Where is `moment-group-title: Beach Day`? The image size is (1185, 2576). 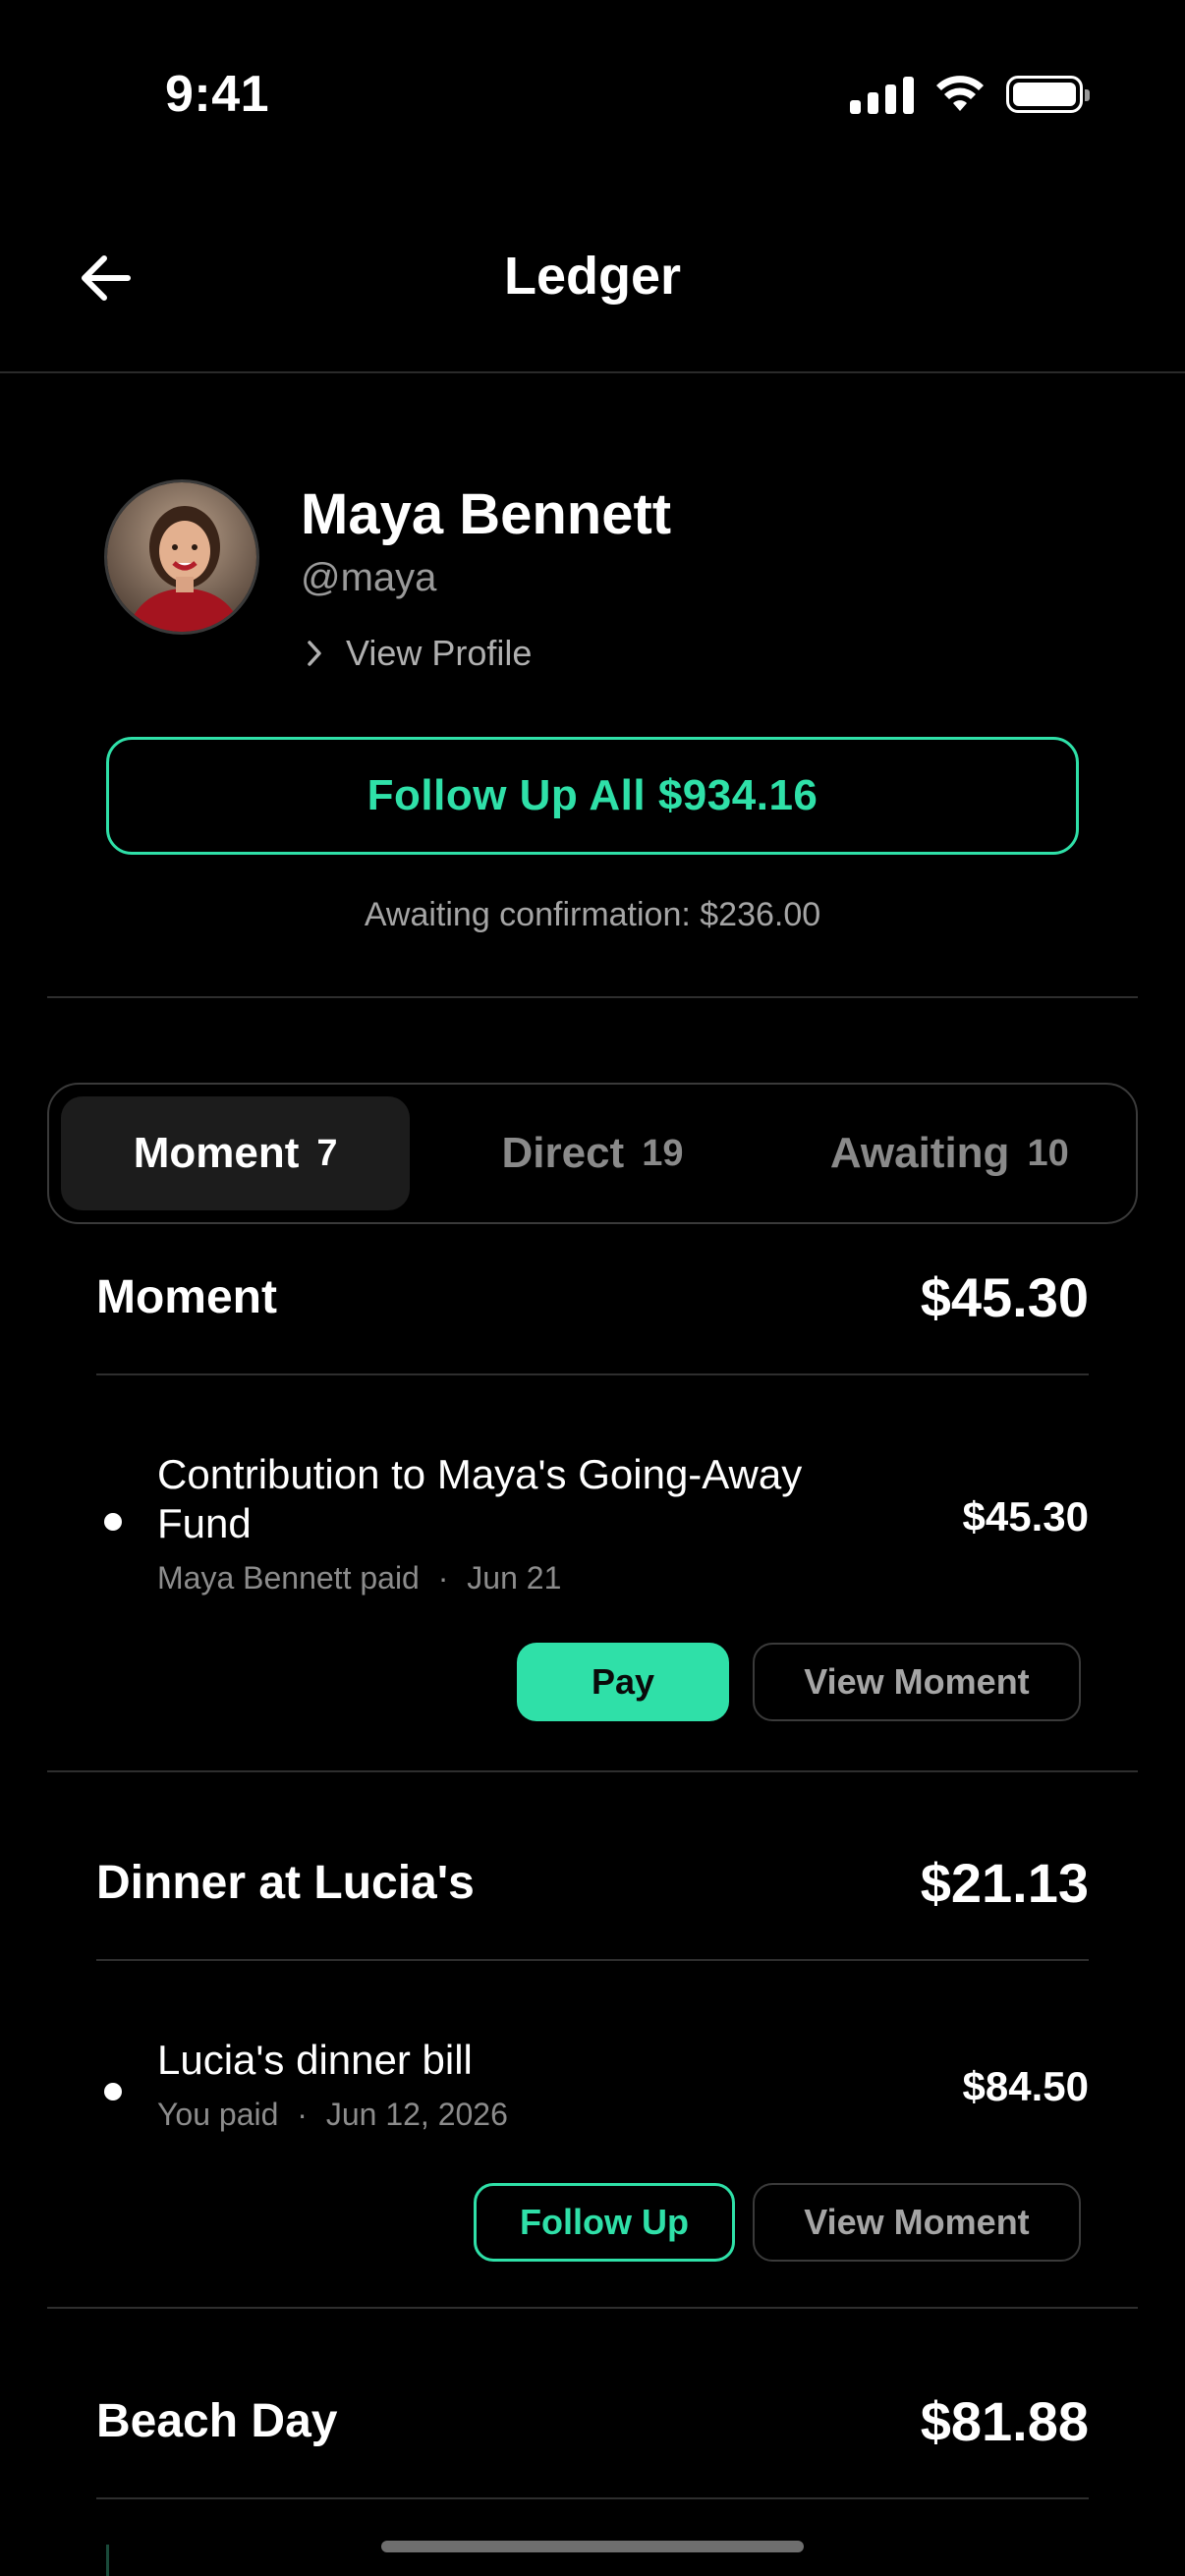 moment-group-title: Beach Day is located at coordinates (217, 2420).